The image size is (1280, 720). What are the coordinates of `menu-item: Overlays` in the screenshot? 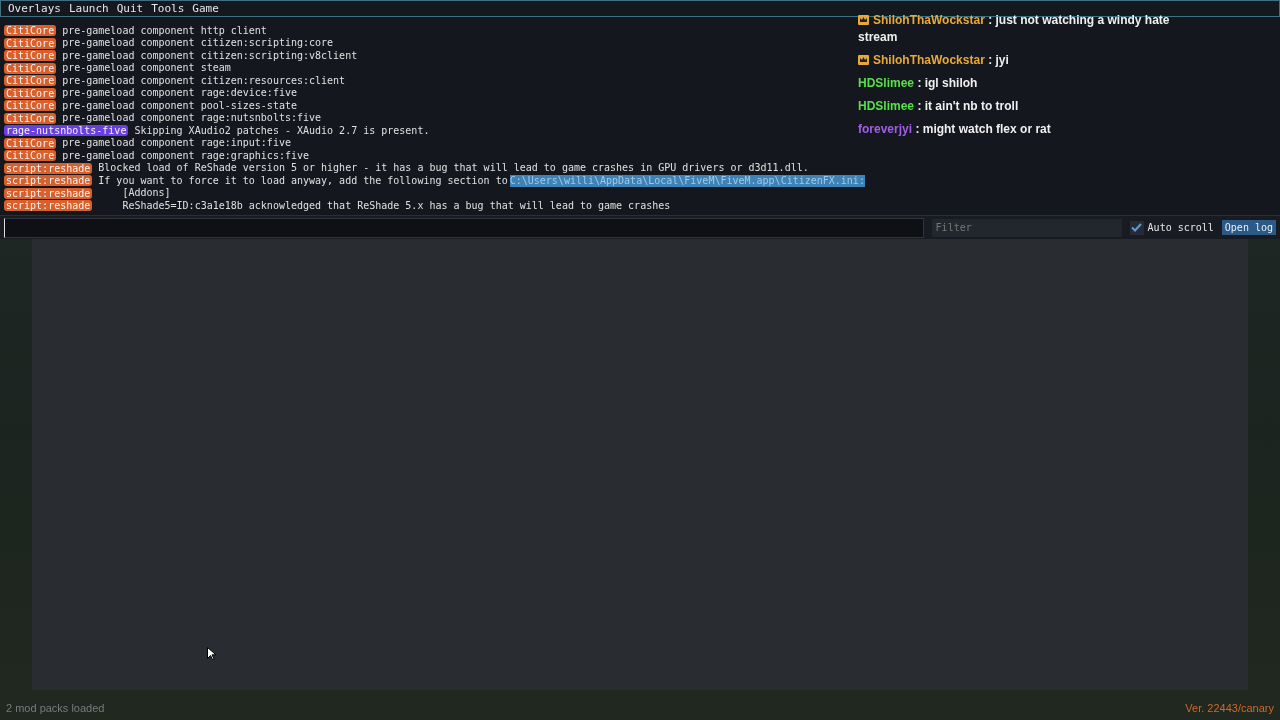 It's located at (34, 8).